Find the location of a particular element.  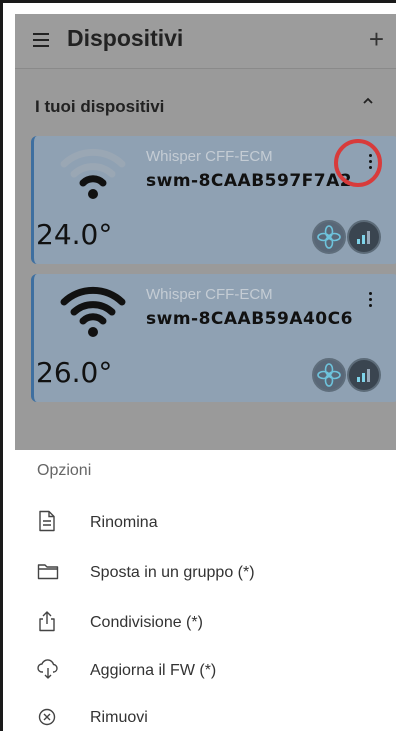

option-rinomina: Rinomina is located at coordinates (205, 522).